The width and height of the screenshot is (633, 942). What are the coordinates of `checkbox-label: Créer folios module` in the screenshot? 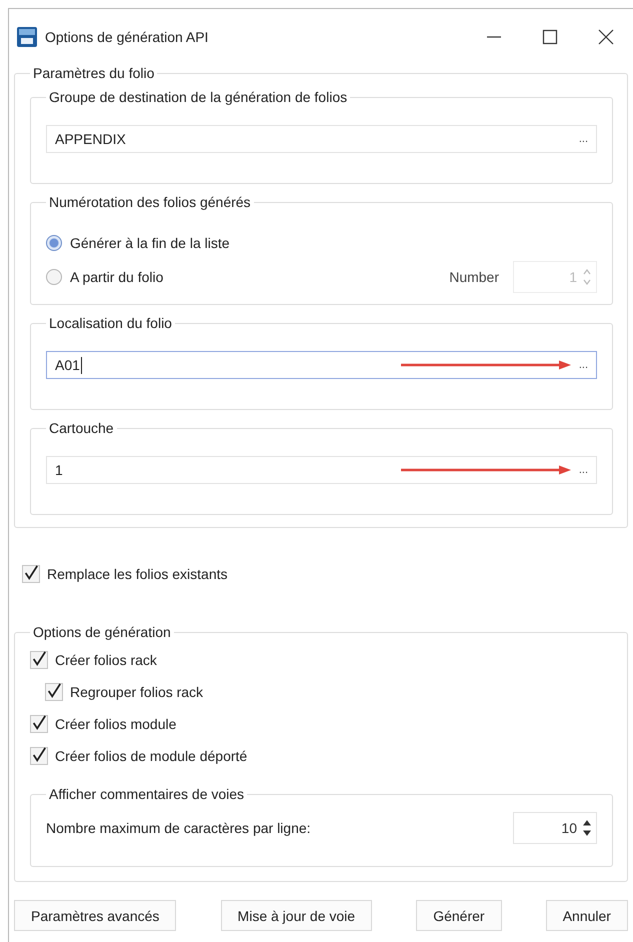 It's located at (115, 724).